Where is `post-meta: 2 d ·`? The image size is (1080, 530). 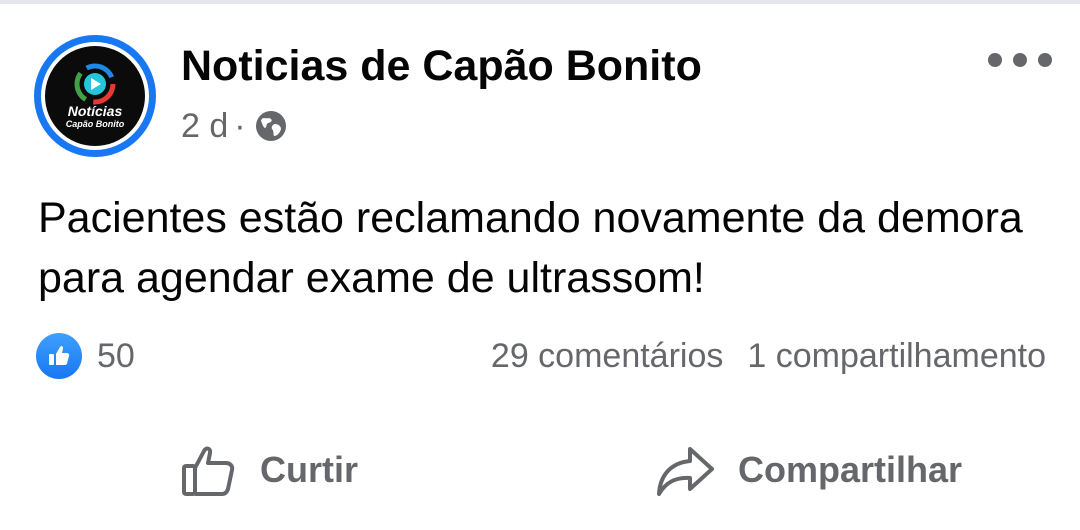
post-meta: 2 d · is located at coordinates (234, 126).